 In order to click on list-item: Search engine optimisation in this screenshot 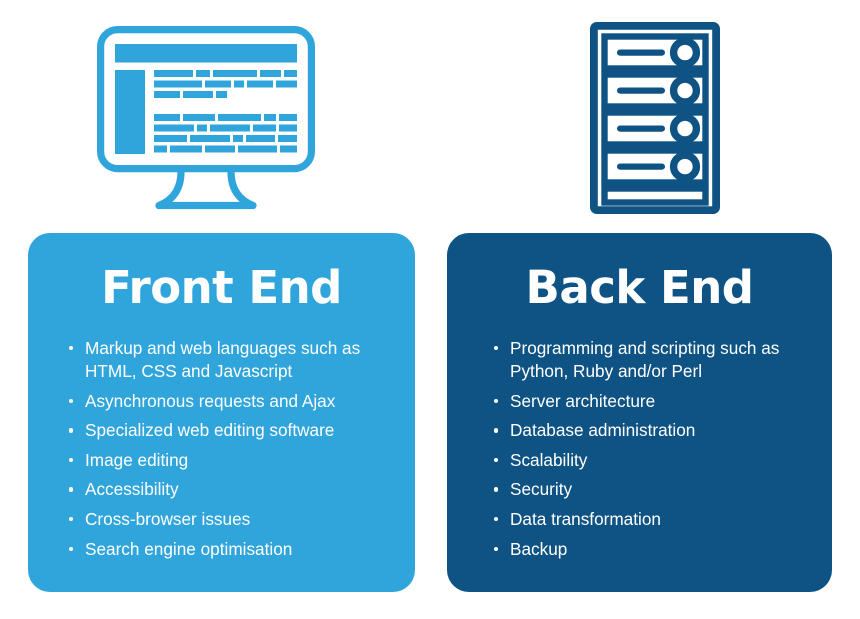, I will do `click(228, 549)`.